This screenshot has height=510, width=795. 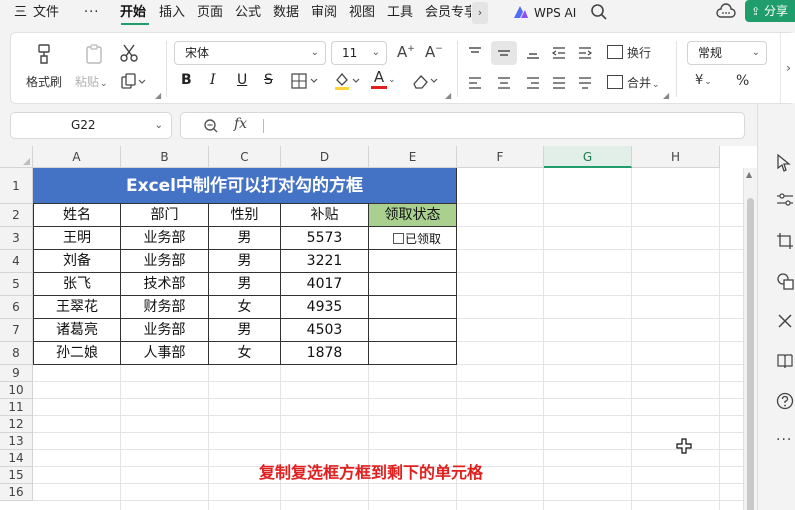 I want to click on align-center-icon, so click(x=504, y=83).